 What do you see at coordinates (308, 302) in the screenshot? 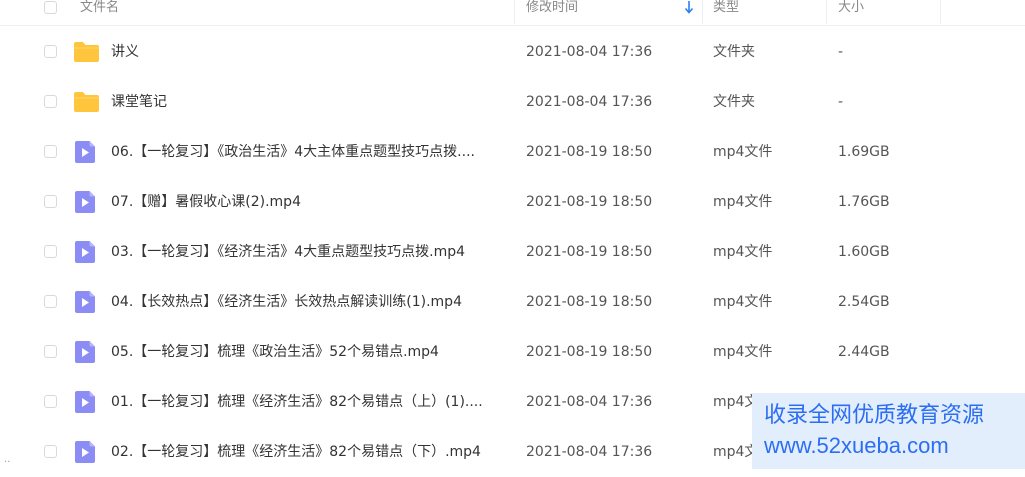
I see `file-name: 04.【长效热点】《经济生活》长效热点解读训练(1).mp4` at bounding box center [308, 302].